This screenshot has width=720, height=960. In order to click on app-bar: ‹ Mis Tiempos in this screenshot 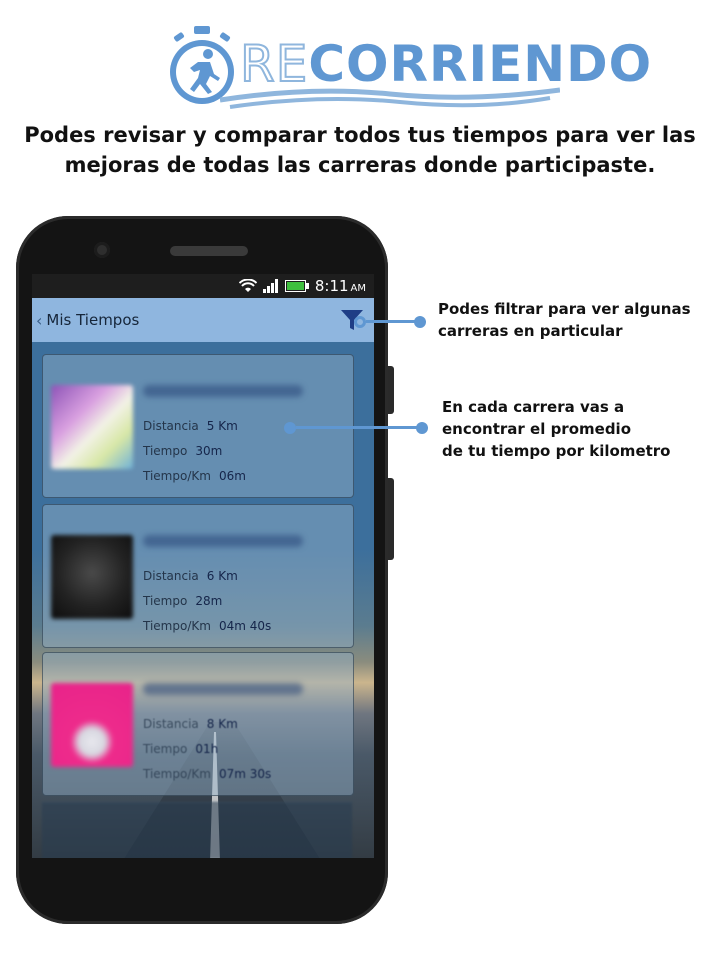, I will do `click(203, 320)`.